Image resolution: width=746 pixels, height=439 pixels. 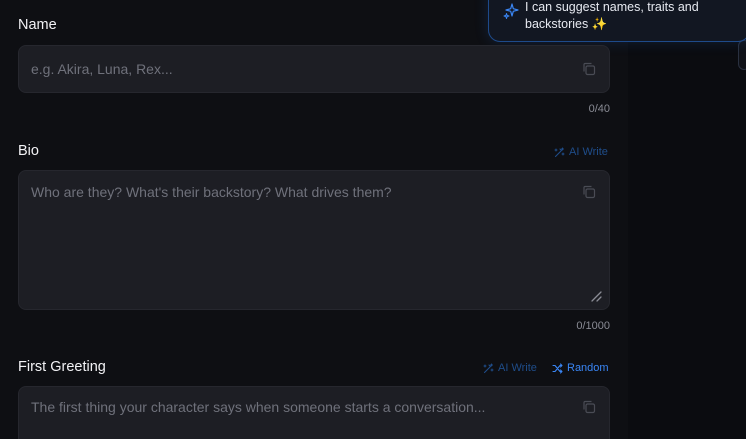 I want to click on greeting-random-button: Random, so click(x=580, y=368).